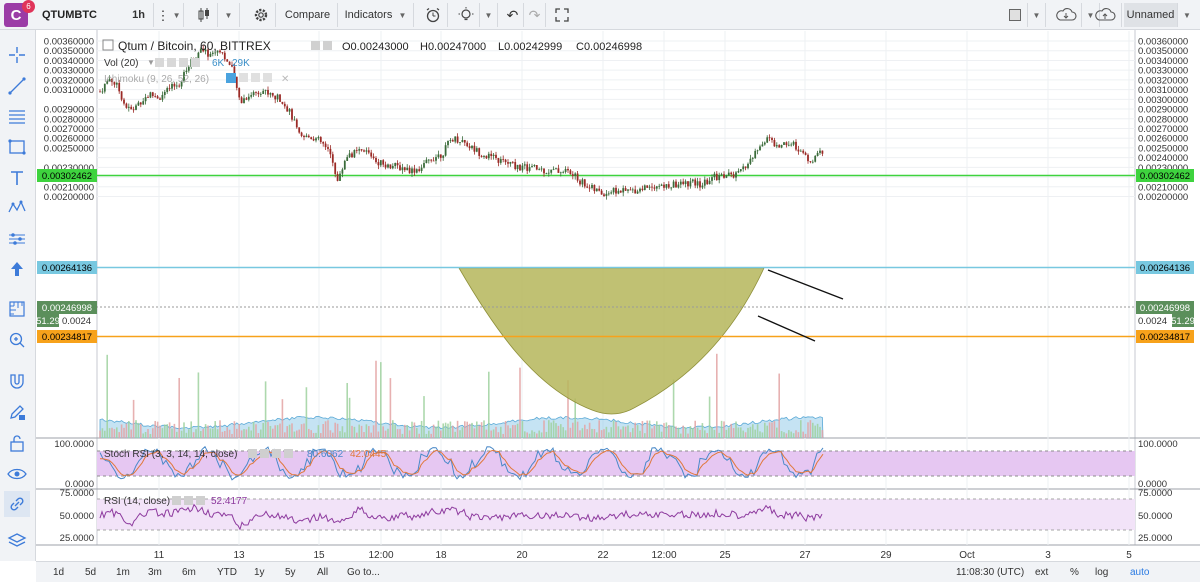  Describe the element at coordinates (609, 47) in the screenshot. I see `ohlc-close: C0.00246998` at that location.